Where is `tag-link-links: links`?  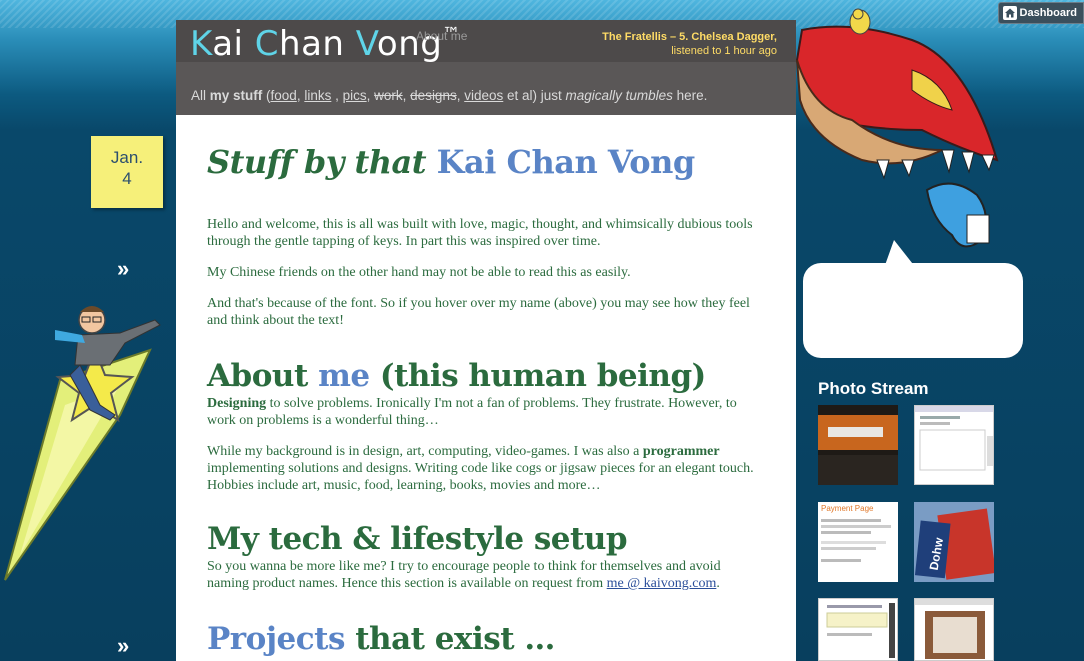 tag-link-links: links is located at coordinates (317, 95).